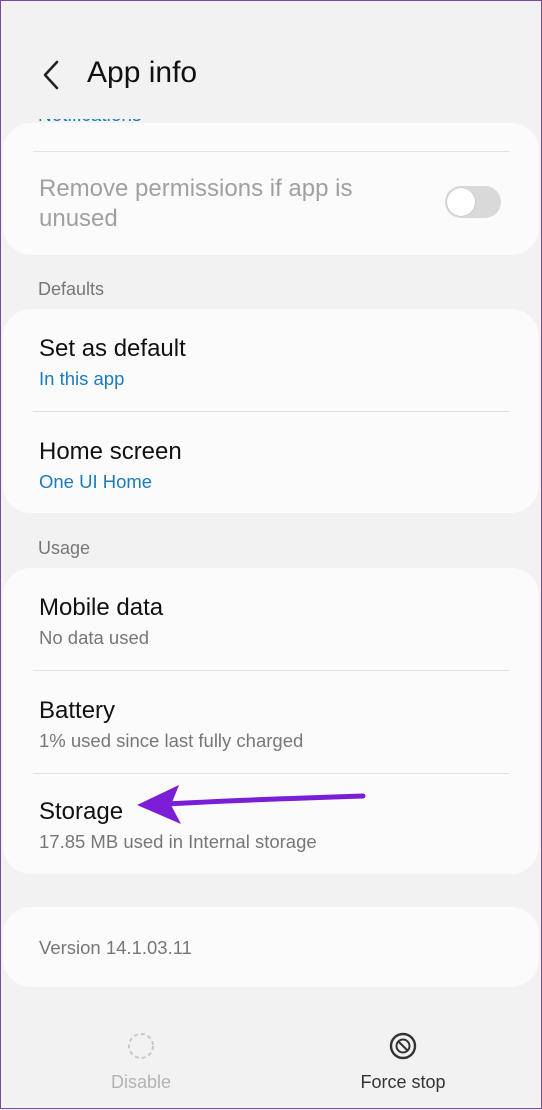  I want to click on set-as-default-title: Set as default, so click(112, 348).